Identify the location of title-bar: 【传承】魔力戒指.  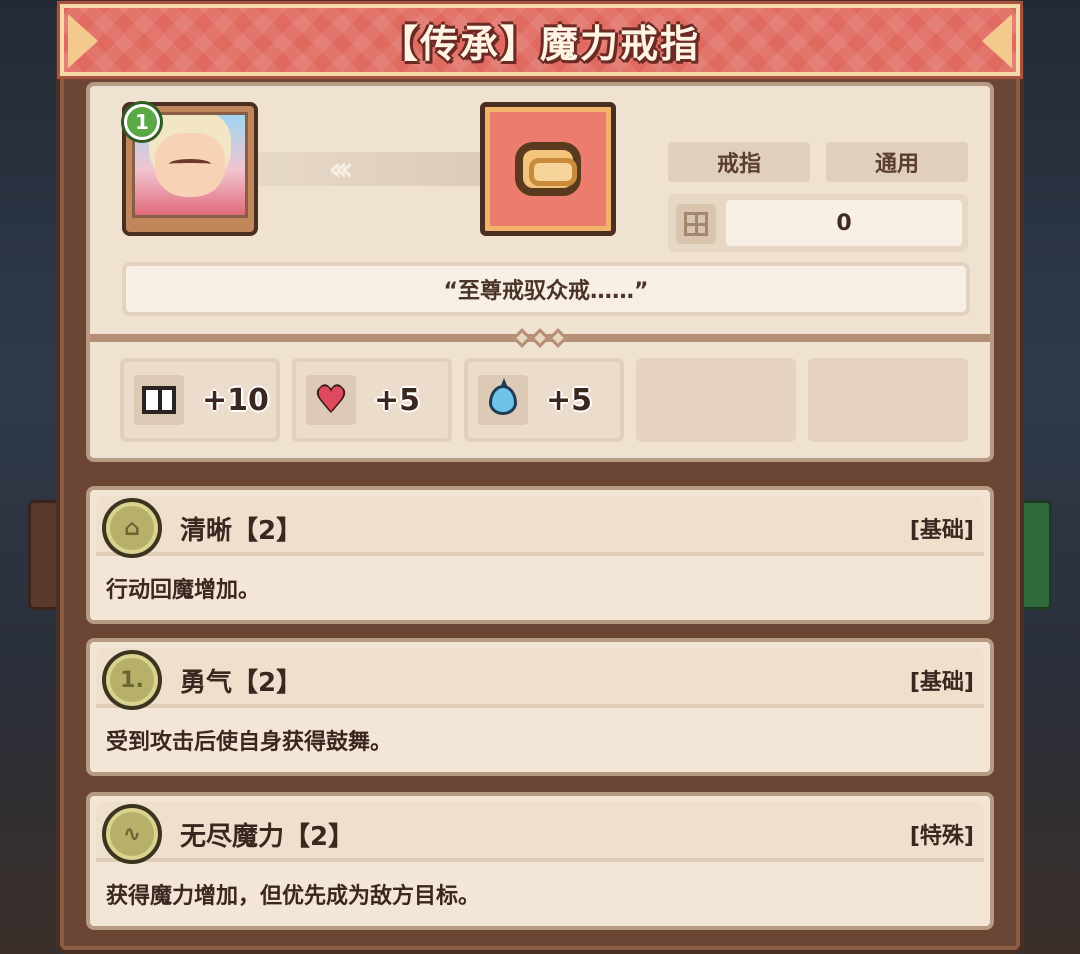
(540, 40).